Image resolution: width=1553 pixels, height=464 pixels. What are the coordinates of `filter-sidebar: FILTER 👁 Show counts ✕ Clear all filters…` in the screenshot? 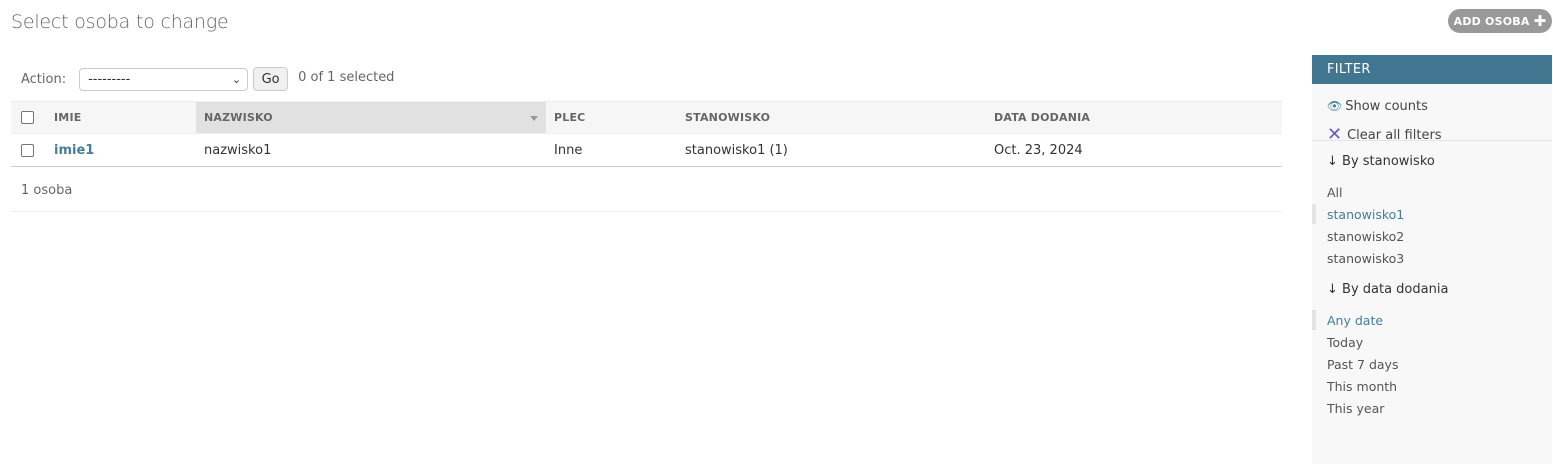 It's located at (1432, 259).